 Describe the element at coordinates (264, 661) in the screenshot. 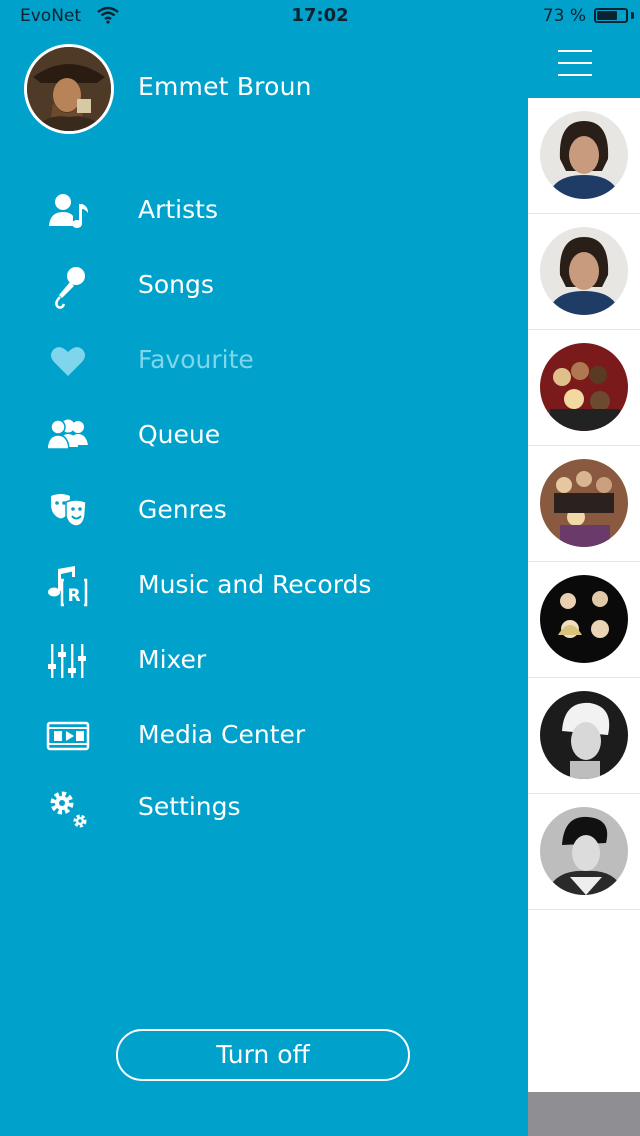

I see `menu-item-mixer: Mixer` at that location.